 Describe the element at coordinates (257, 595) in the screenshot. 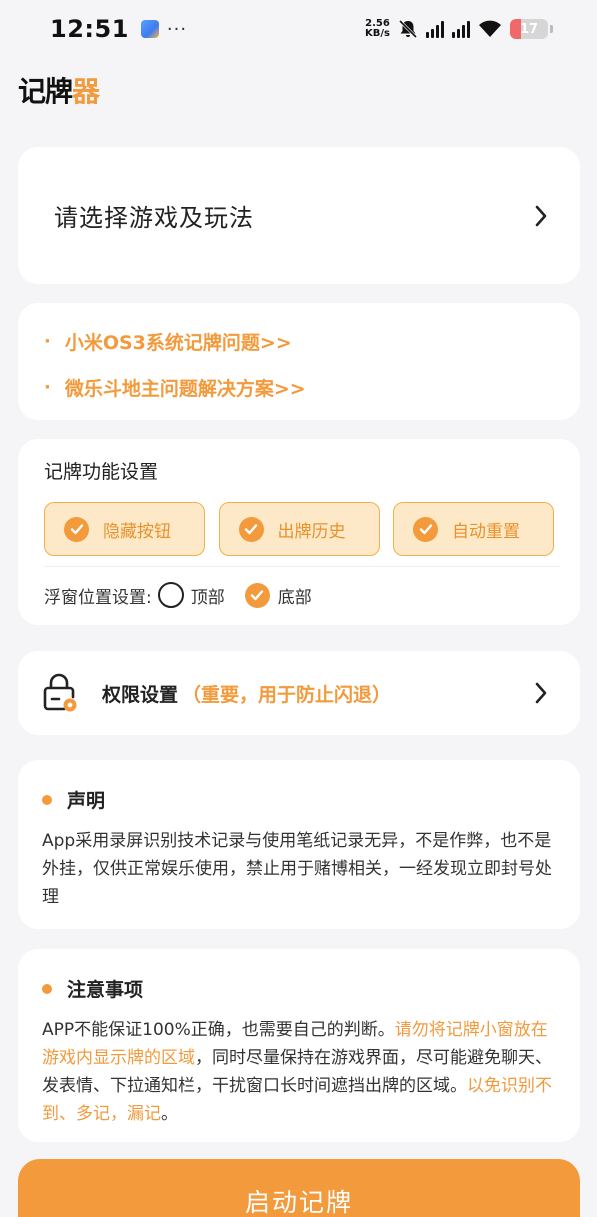

I see `radio-bottom` at that location.